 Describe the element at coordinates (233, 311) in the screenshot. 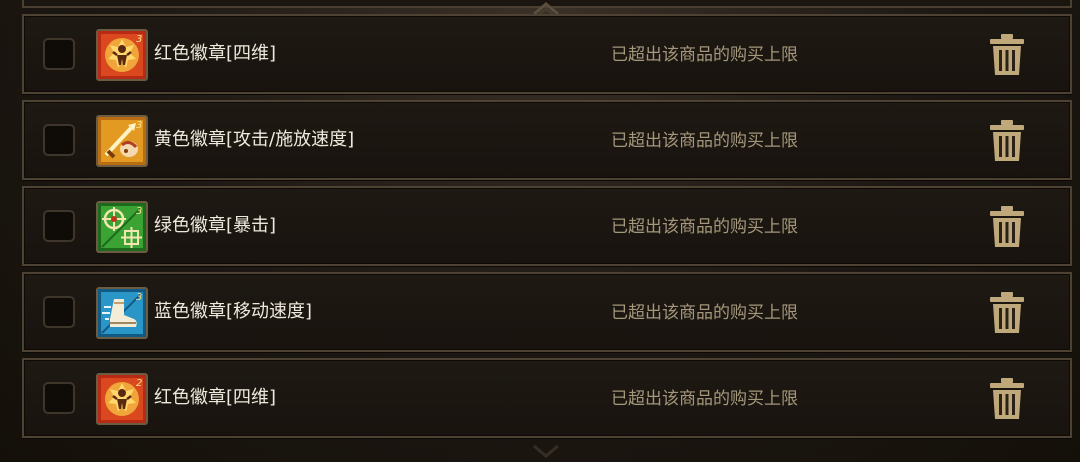

I see `item-name: 蓝色徽章[移动速度]` at that location.